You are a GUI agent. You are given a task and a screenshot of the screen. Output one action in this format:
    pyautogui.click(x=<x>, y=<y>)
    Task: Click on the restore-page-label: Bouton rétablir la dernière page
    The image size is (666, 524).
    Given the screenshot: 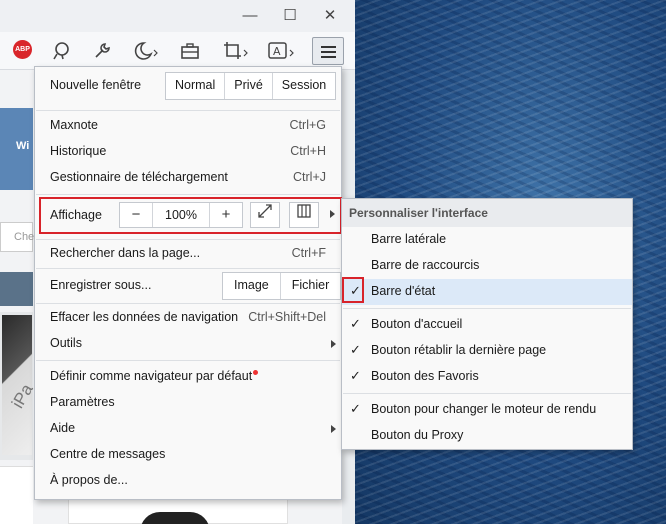 What is the action you would take?
    pyautogui.click(x=459, y=350)
    